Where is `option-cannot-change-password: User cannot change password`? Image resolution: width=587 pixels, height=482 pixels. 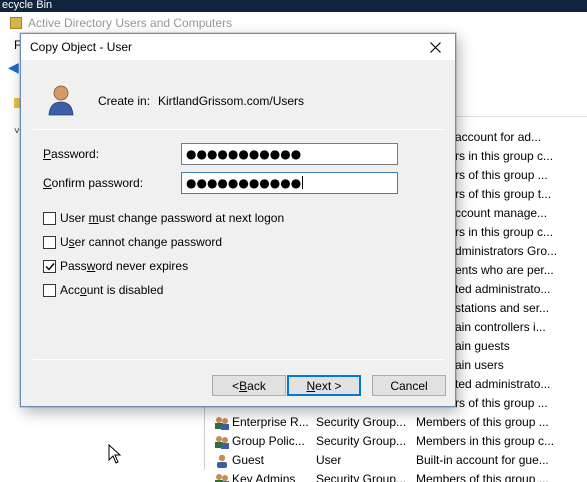 option-cannot-change-password: User cannot change password is located at coordinates (132, 242).